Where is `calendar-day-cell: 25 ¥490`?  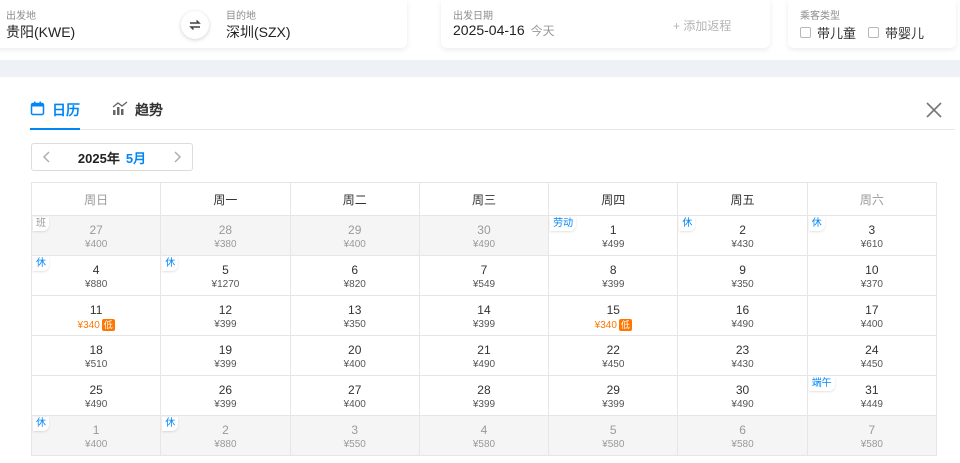 calendar-day-cell: 25 ¥490 is located at coordinates (97, 396).